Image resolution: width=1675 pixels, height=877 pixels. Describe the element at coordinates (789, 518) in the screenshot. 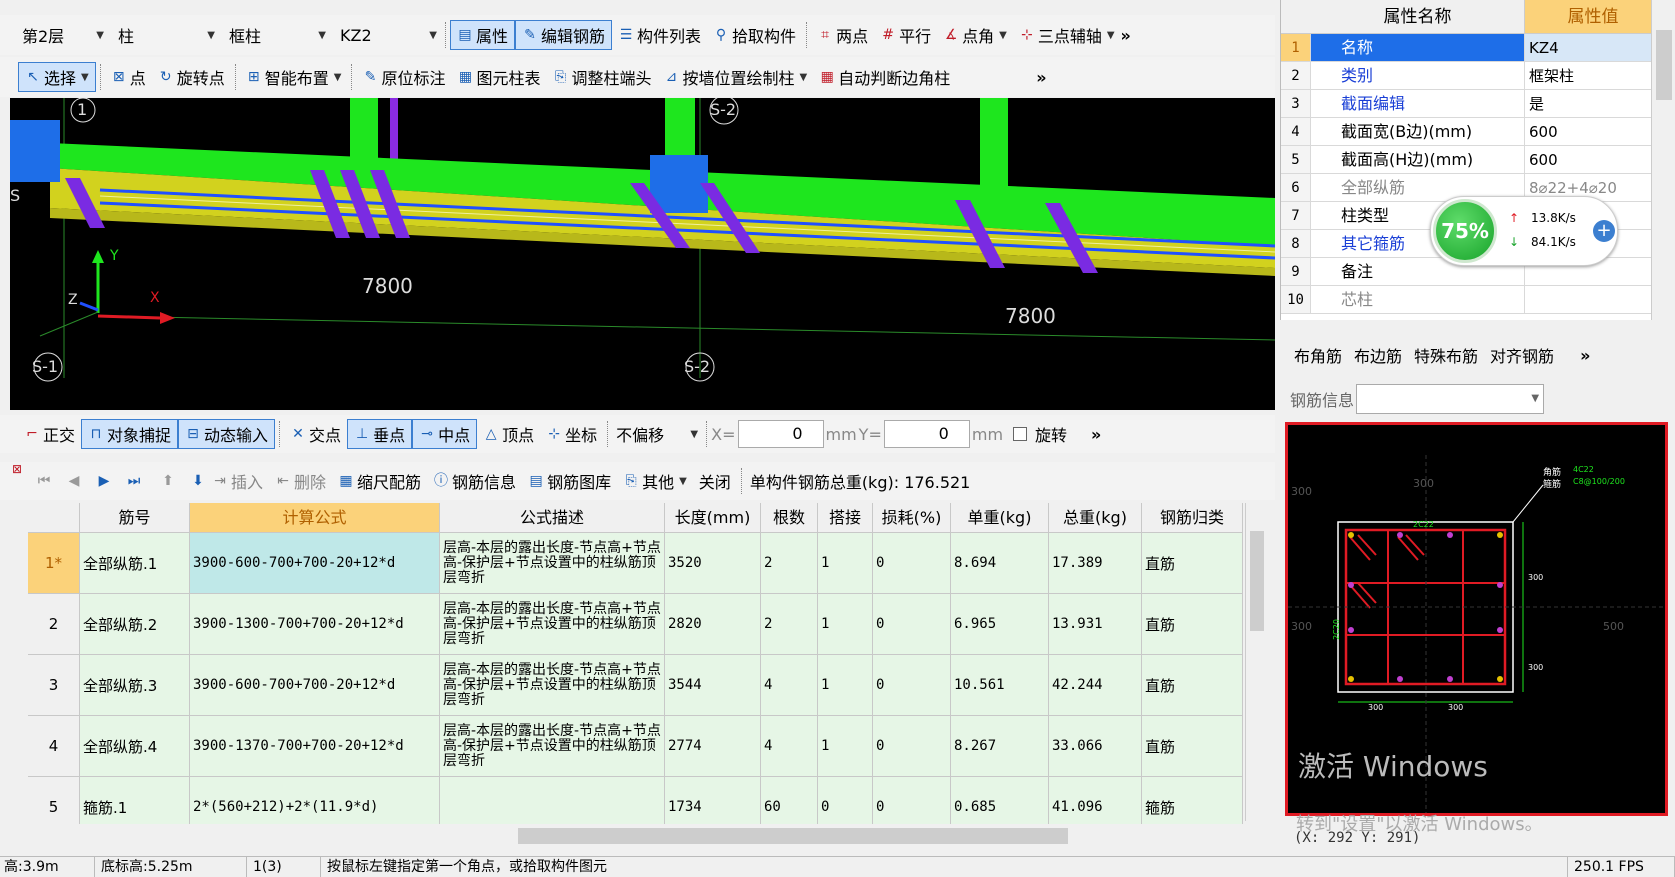

I see `table-header: 根数` at that location.